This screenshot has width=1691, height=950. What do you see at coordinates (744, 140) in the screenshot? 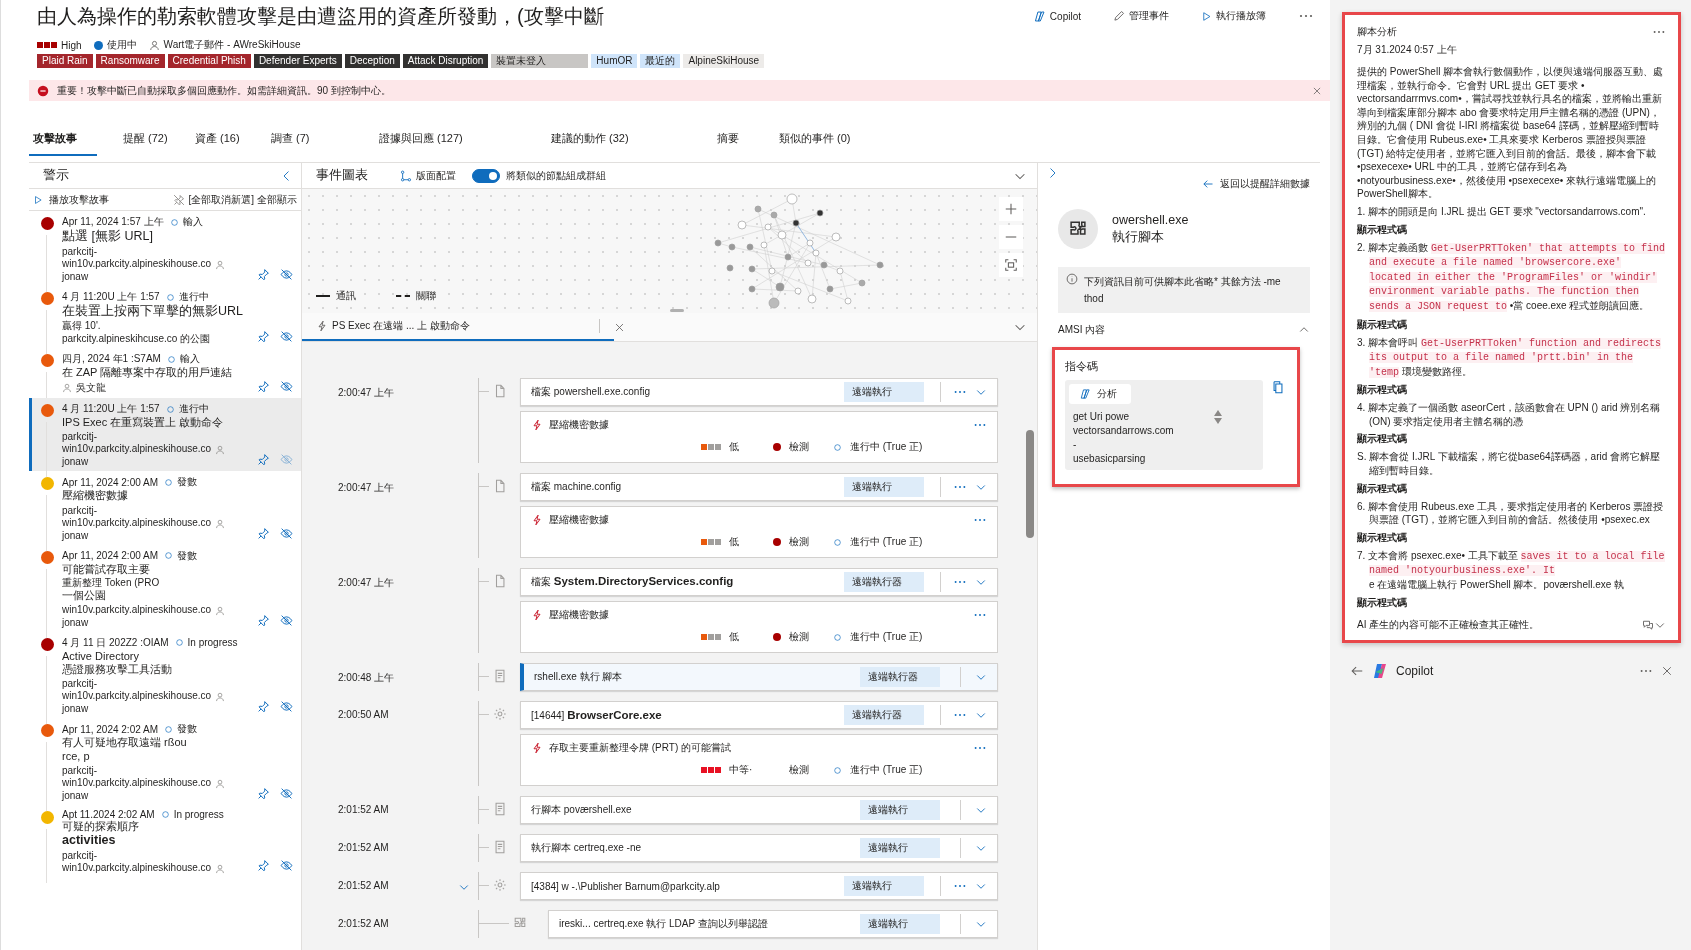
I see `tab: 摘要` at bounding box center [744, 140].